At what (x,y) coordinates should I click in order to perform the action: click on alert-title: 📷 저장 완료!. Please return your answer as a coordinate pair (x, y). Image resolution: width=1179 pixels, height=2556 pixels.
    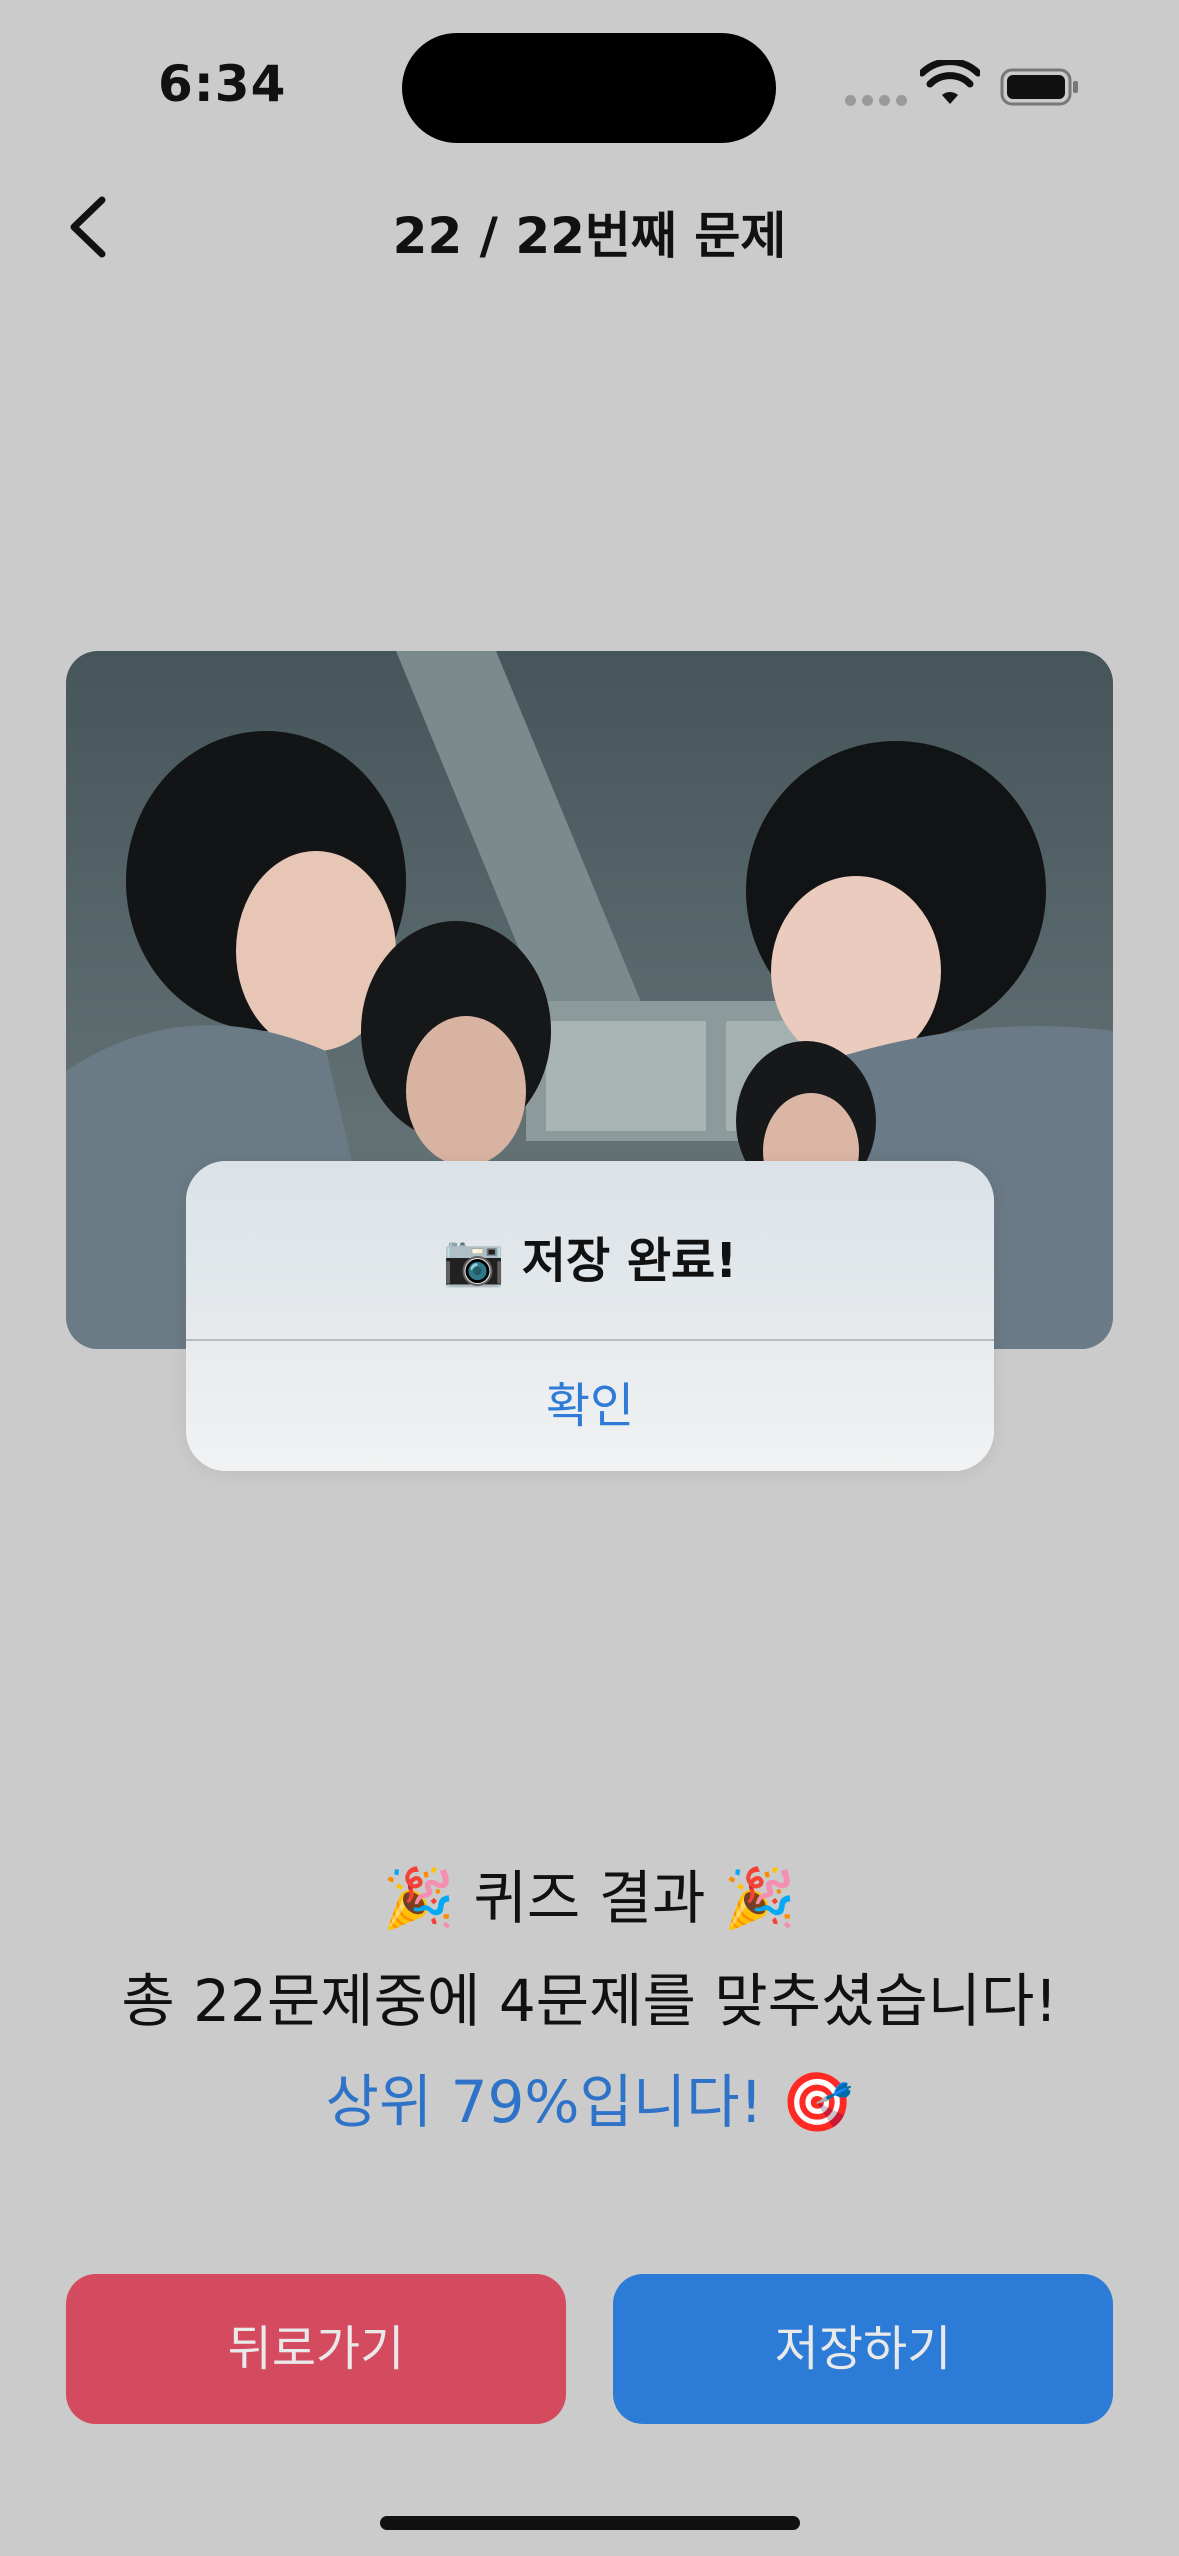
    Looking at the image, I should click on (590, 1256).